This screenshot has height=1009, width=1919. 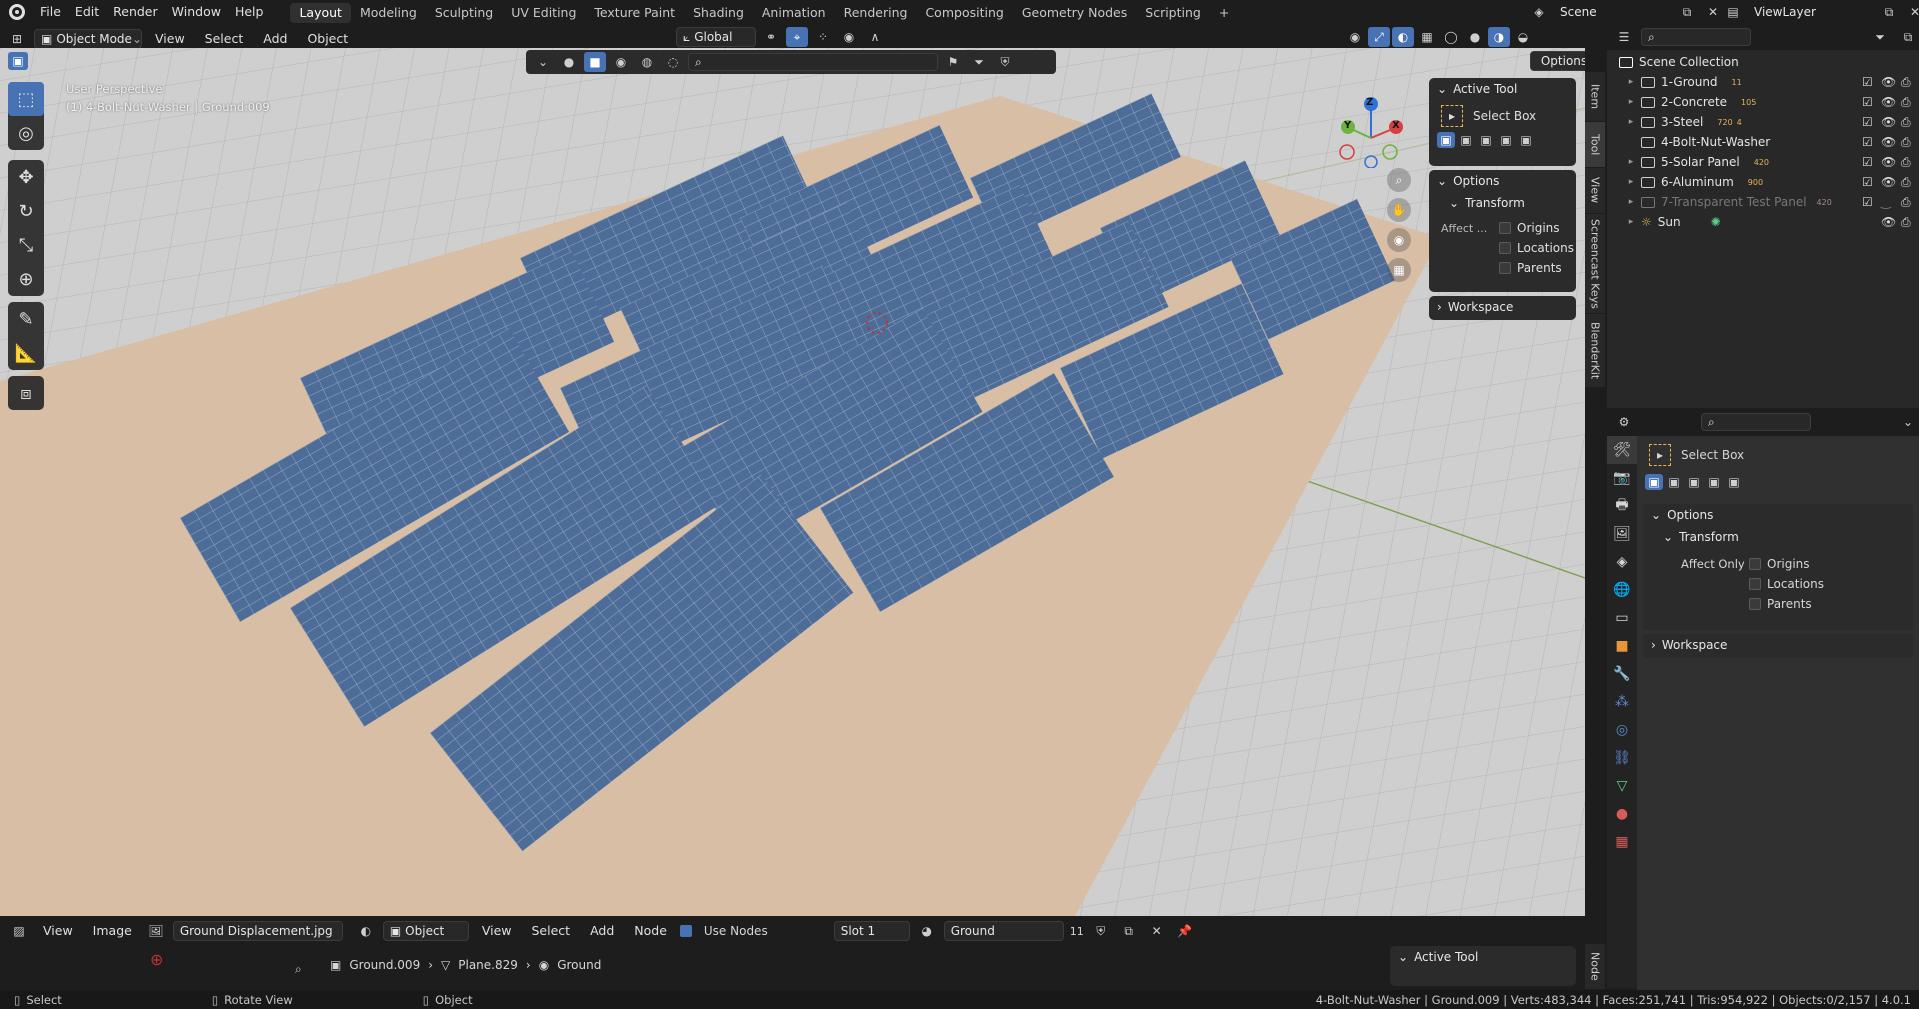 I want to click on camera-filter-icon: ◍, so click(x=647, y=62).